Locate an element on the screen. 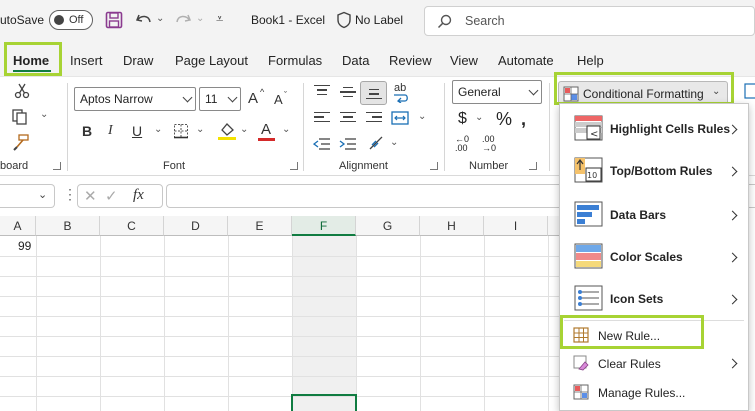 The height and width of the screenshot is (411, 755). font-color-dropdown-icon: ⌄ is located at coordinates (286, 129).